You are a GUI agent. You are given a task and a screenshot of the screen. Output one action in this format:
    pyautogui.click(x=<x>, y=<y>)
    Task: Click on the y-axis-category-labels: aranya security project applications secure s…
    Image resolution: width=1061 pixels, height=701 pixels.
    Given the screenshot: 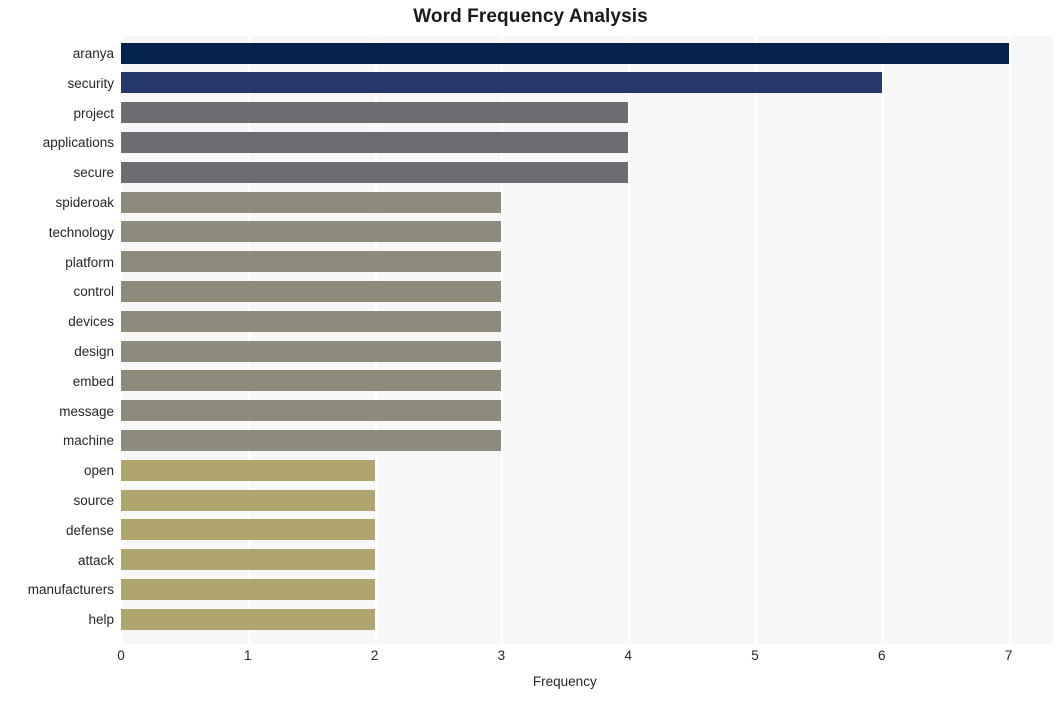 What is the action you would take?
    pyautogui.click(x=57, y=340)
    